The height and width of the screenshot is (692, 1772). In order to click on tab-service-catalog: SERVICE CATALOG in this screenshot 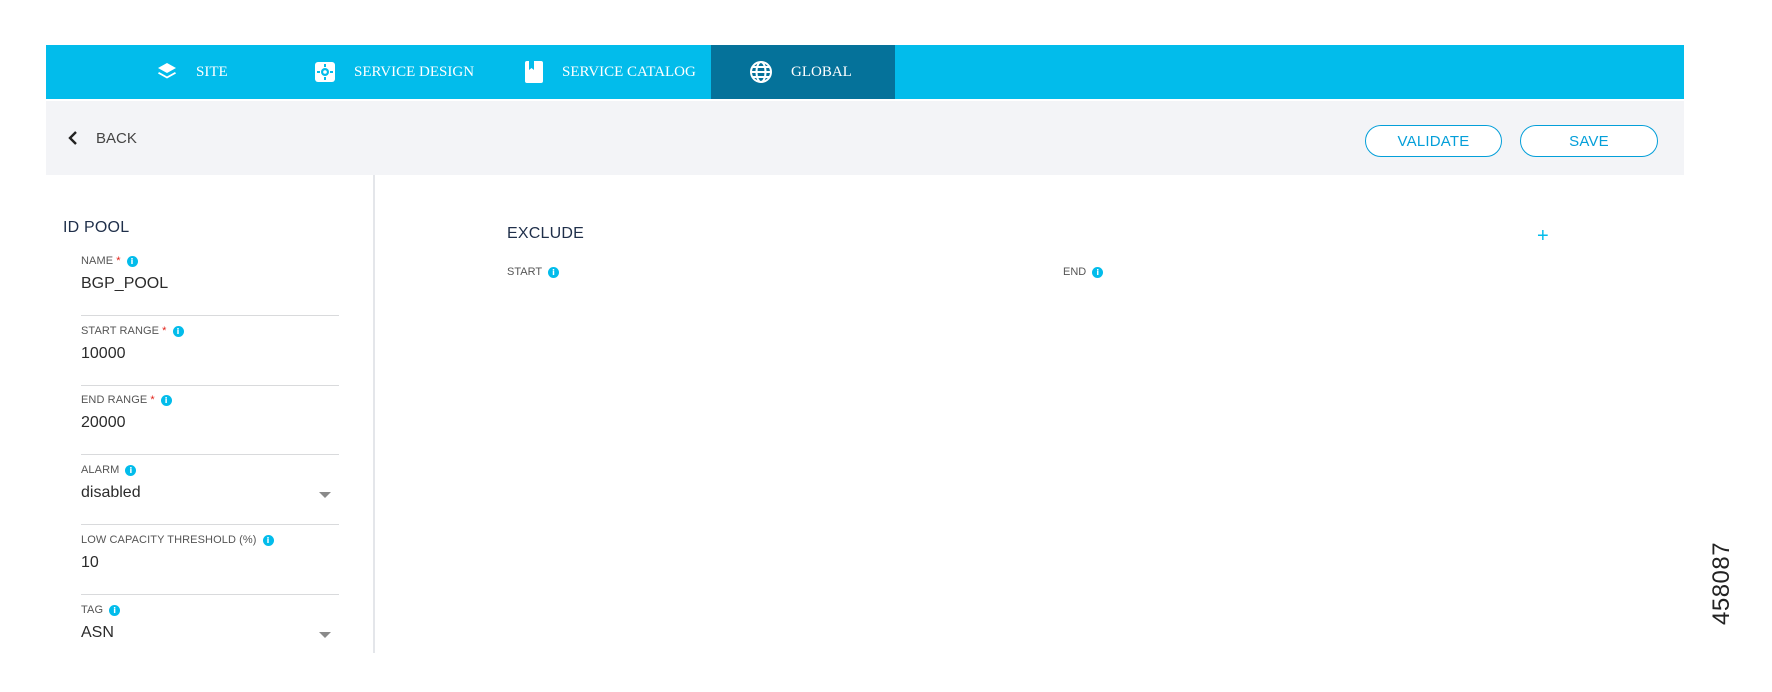, I will do `click(624, 72)`.